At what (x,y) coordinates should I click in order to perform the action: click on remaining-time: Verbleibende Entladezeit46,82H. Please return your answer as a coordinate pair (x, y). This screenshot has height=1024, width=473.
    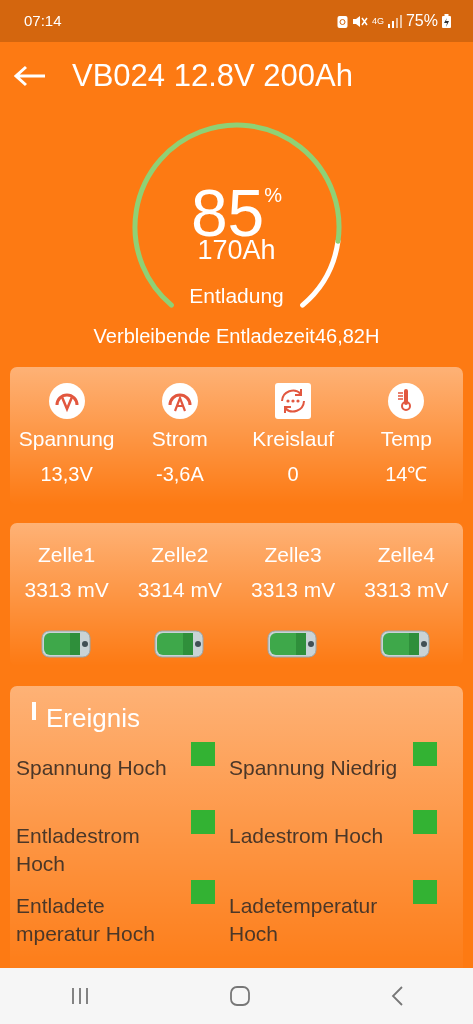
    Looking at the image, I should click on (236, 336).